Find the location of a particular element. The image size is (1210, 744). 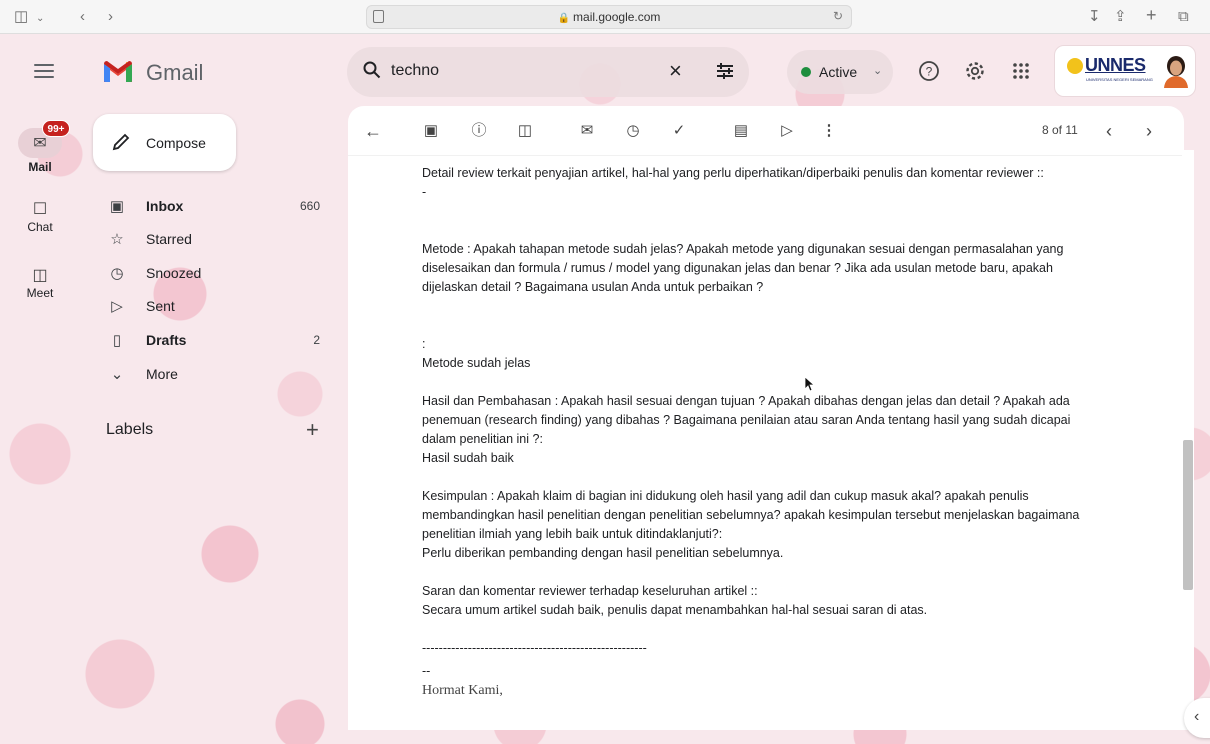

labels-heading: Labels is located at coordinates (130, 429).